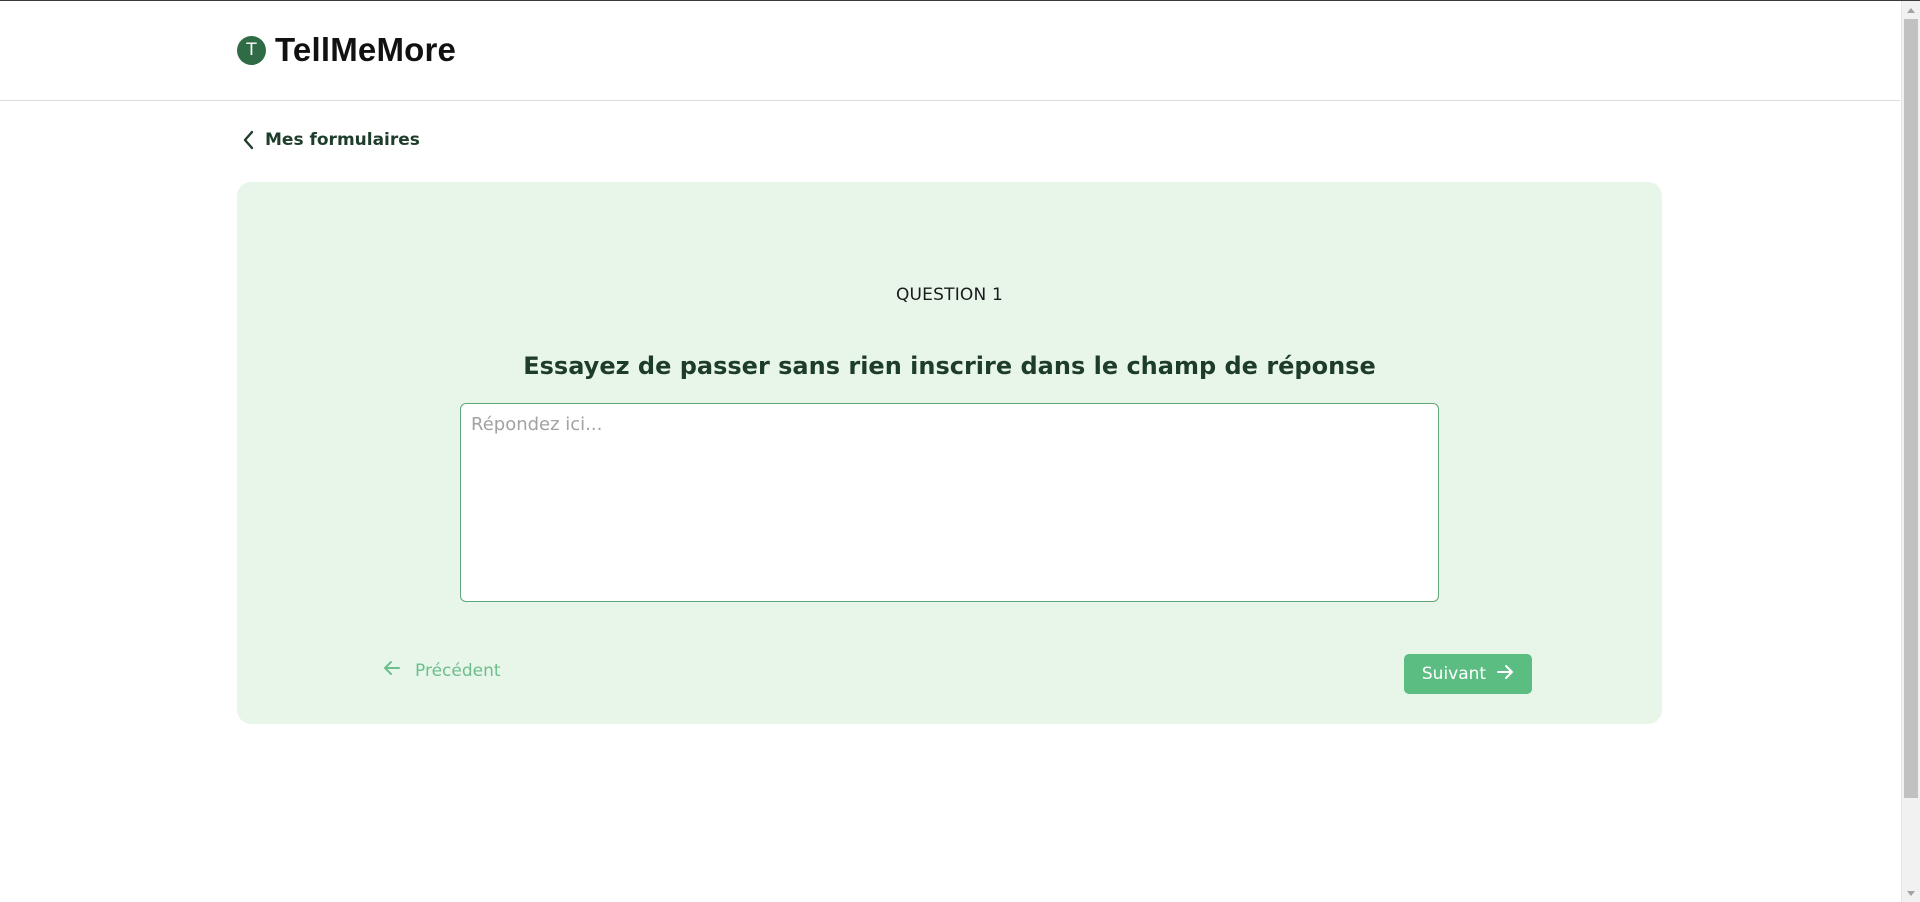 The image size is (1920, 902). I want to click on next-button: Suivant, so click(1468, 674).